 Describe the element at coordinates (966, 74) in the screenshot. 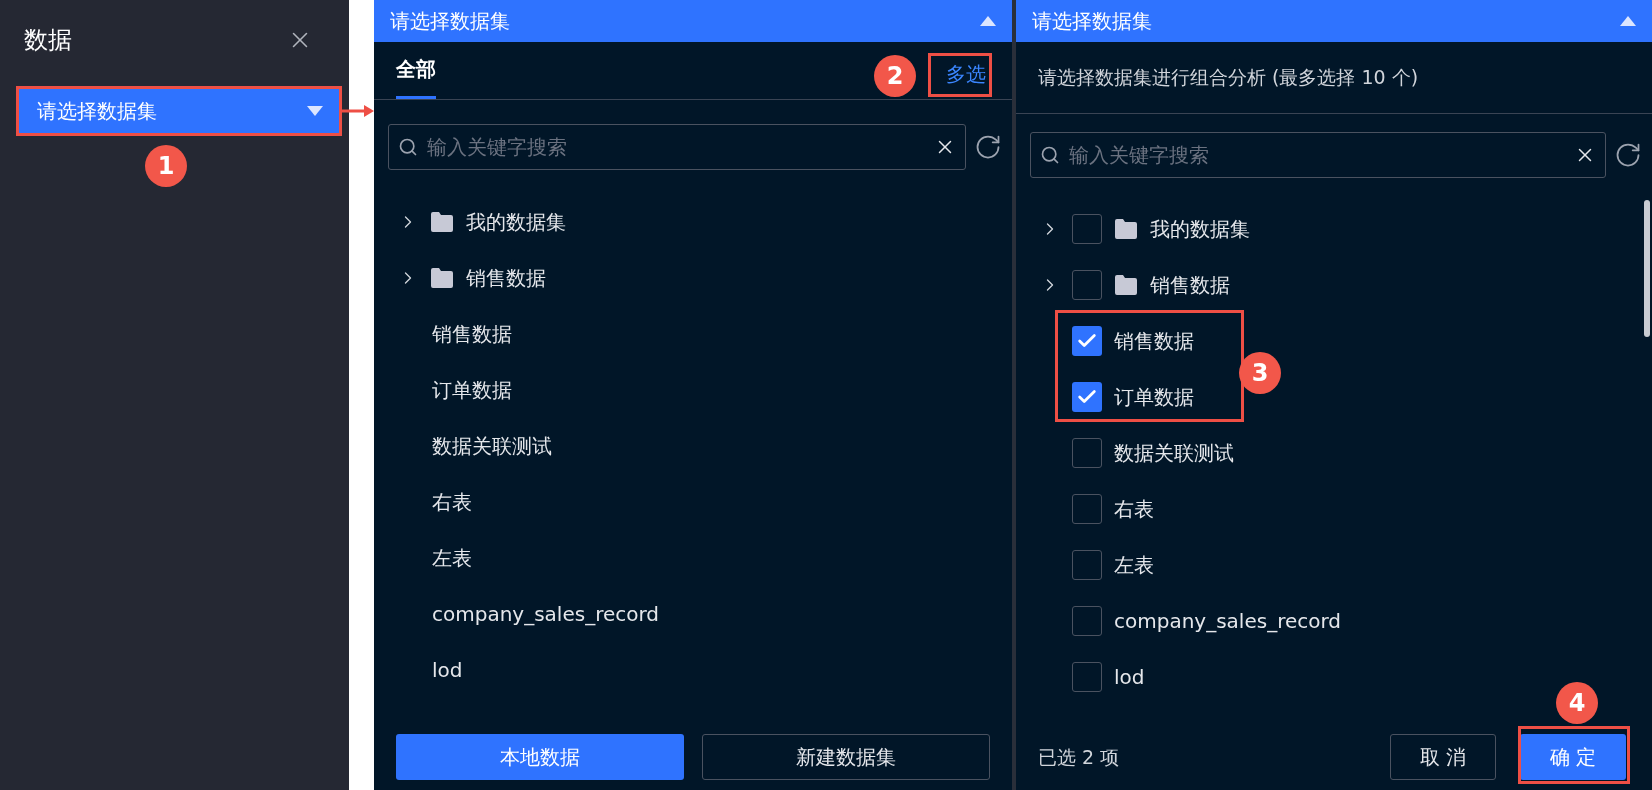

I see `multi-select-link: 多选` at that location.